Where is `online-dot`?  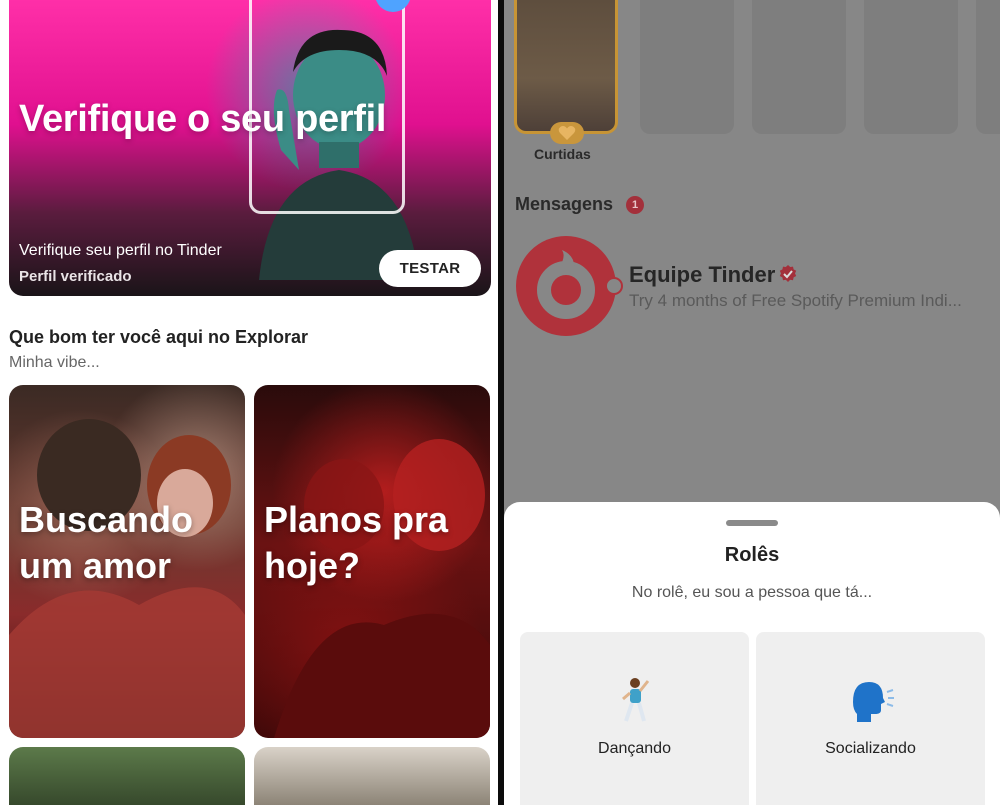
online-dot is located at coordinates (614, 286).